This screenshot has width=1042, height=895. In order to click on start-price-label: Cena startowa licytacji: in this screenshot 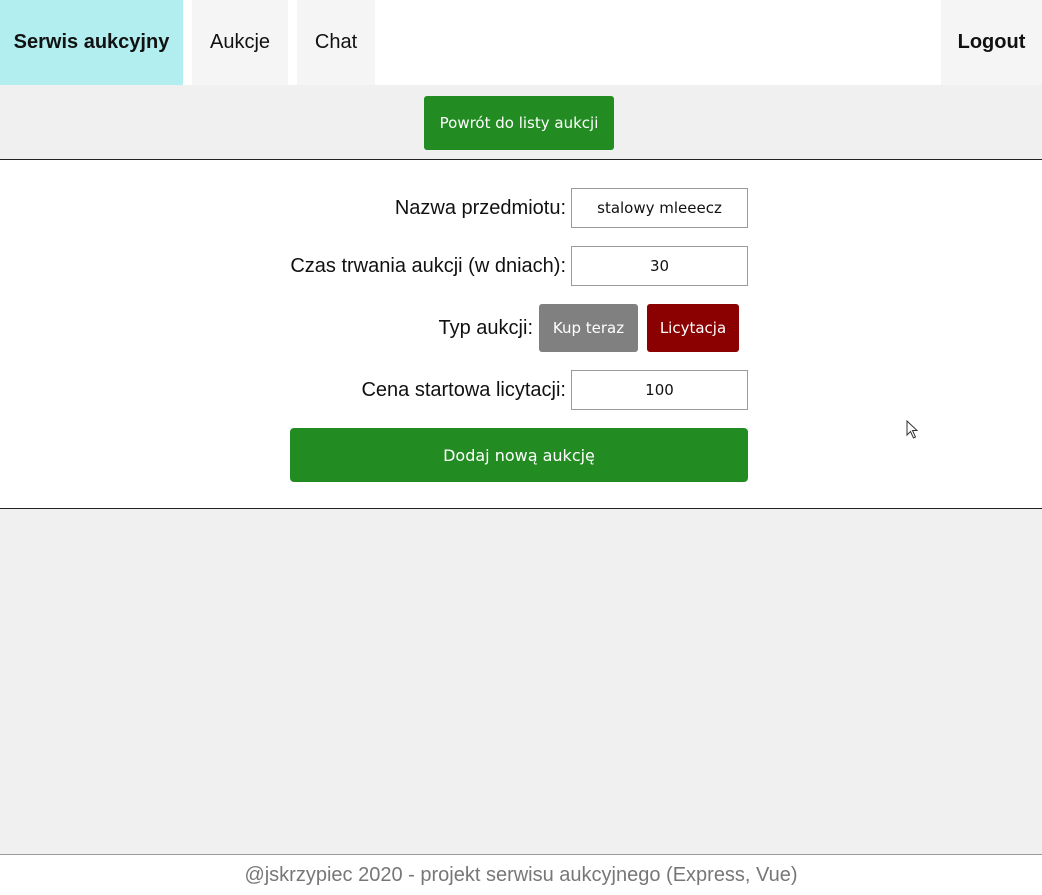, I will do `click(463, 390)`.